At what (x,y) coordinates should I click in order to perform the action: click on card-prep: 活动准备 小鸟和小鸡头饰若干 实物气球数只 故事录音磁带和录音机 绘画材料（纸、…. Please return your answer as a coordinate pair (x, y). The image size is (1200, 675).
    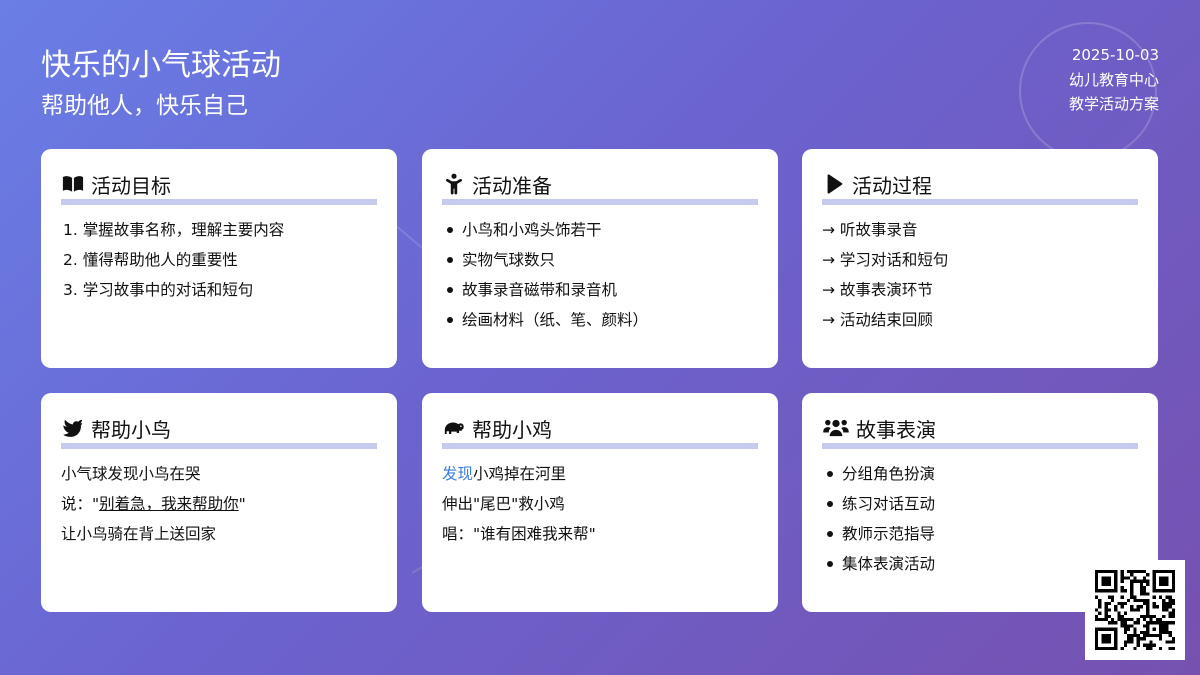
    Looking at the image, I should click on (600, 258).